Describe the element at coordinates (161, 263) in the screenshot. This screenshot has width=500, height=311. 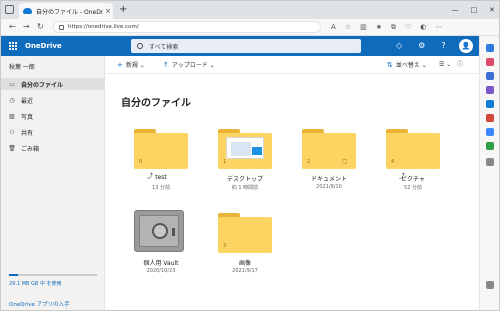
I see `tile-name: 個人用 Vault` at that location.